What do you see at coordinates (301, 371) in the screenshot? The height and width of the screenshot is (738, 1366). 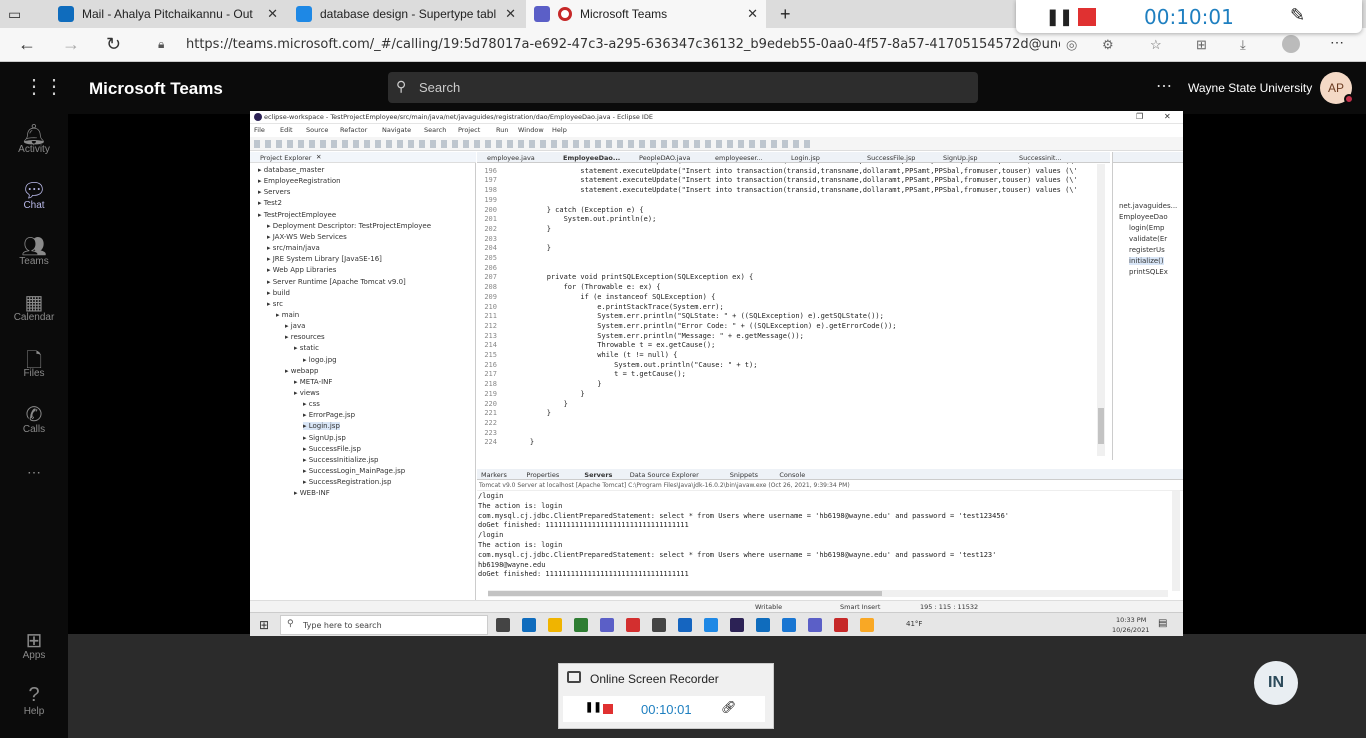 I see `tree-item: ▸ webapp` at bounding box center [301, 371].